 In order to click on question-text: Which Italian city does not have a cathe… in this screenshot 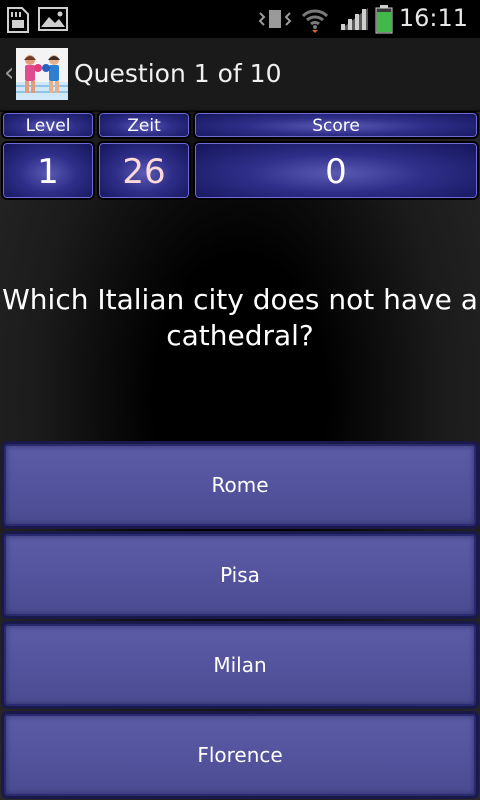, I will do `click(240, 317)`.